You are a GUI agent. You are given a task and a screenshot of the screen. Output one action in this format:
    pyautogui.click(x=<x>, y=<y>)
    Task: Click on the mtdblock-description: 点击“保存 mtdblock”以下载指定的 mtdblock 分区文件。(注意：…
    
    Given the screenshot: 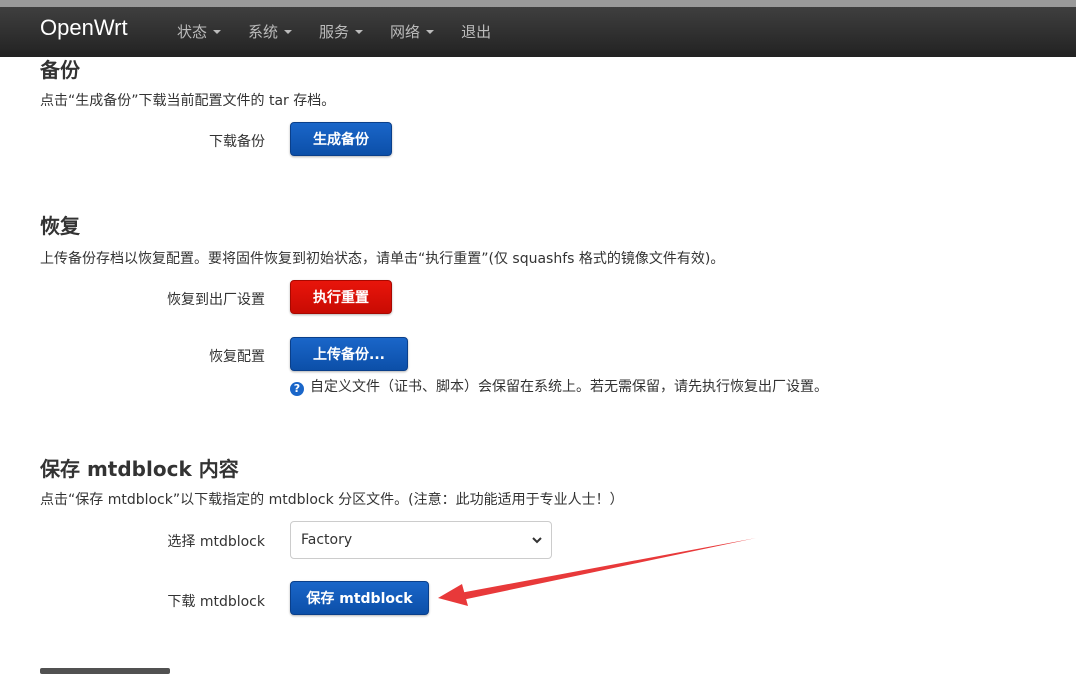 What is the action you would take?
    pyautogui.click(x=332, y=500)
    